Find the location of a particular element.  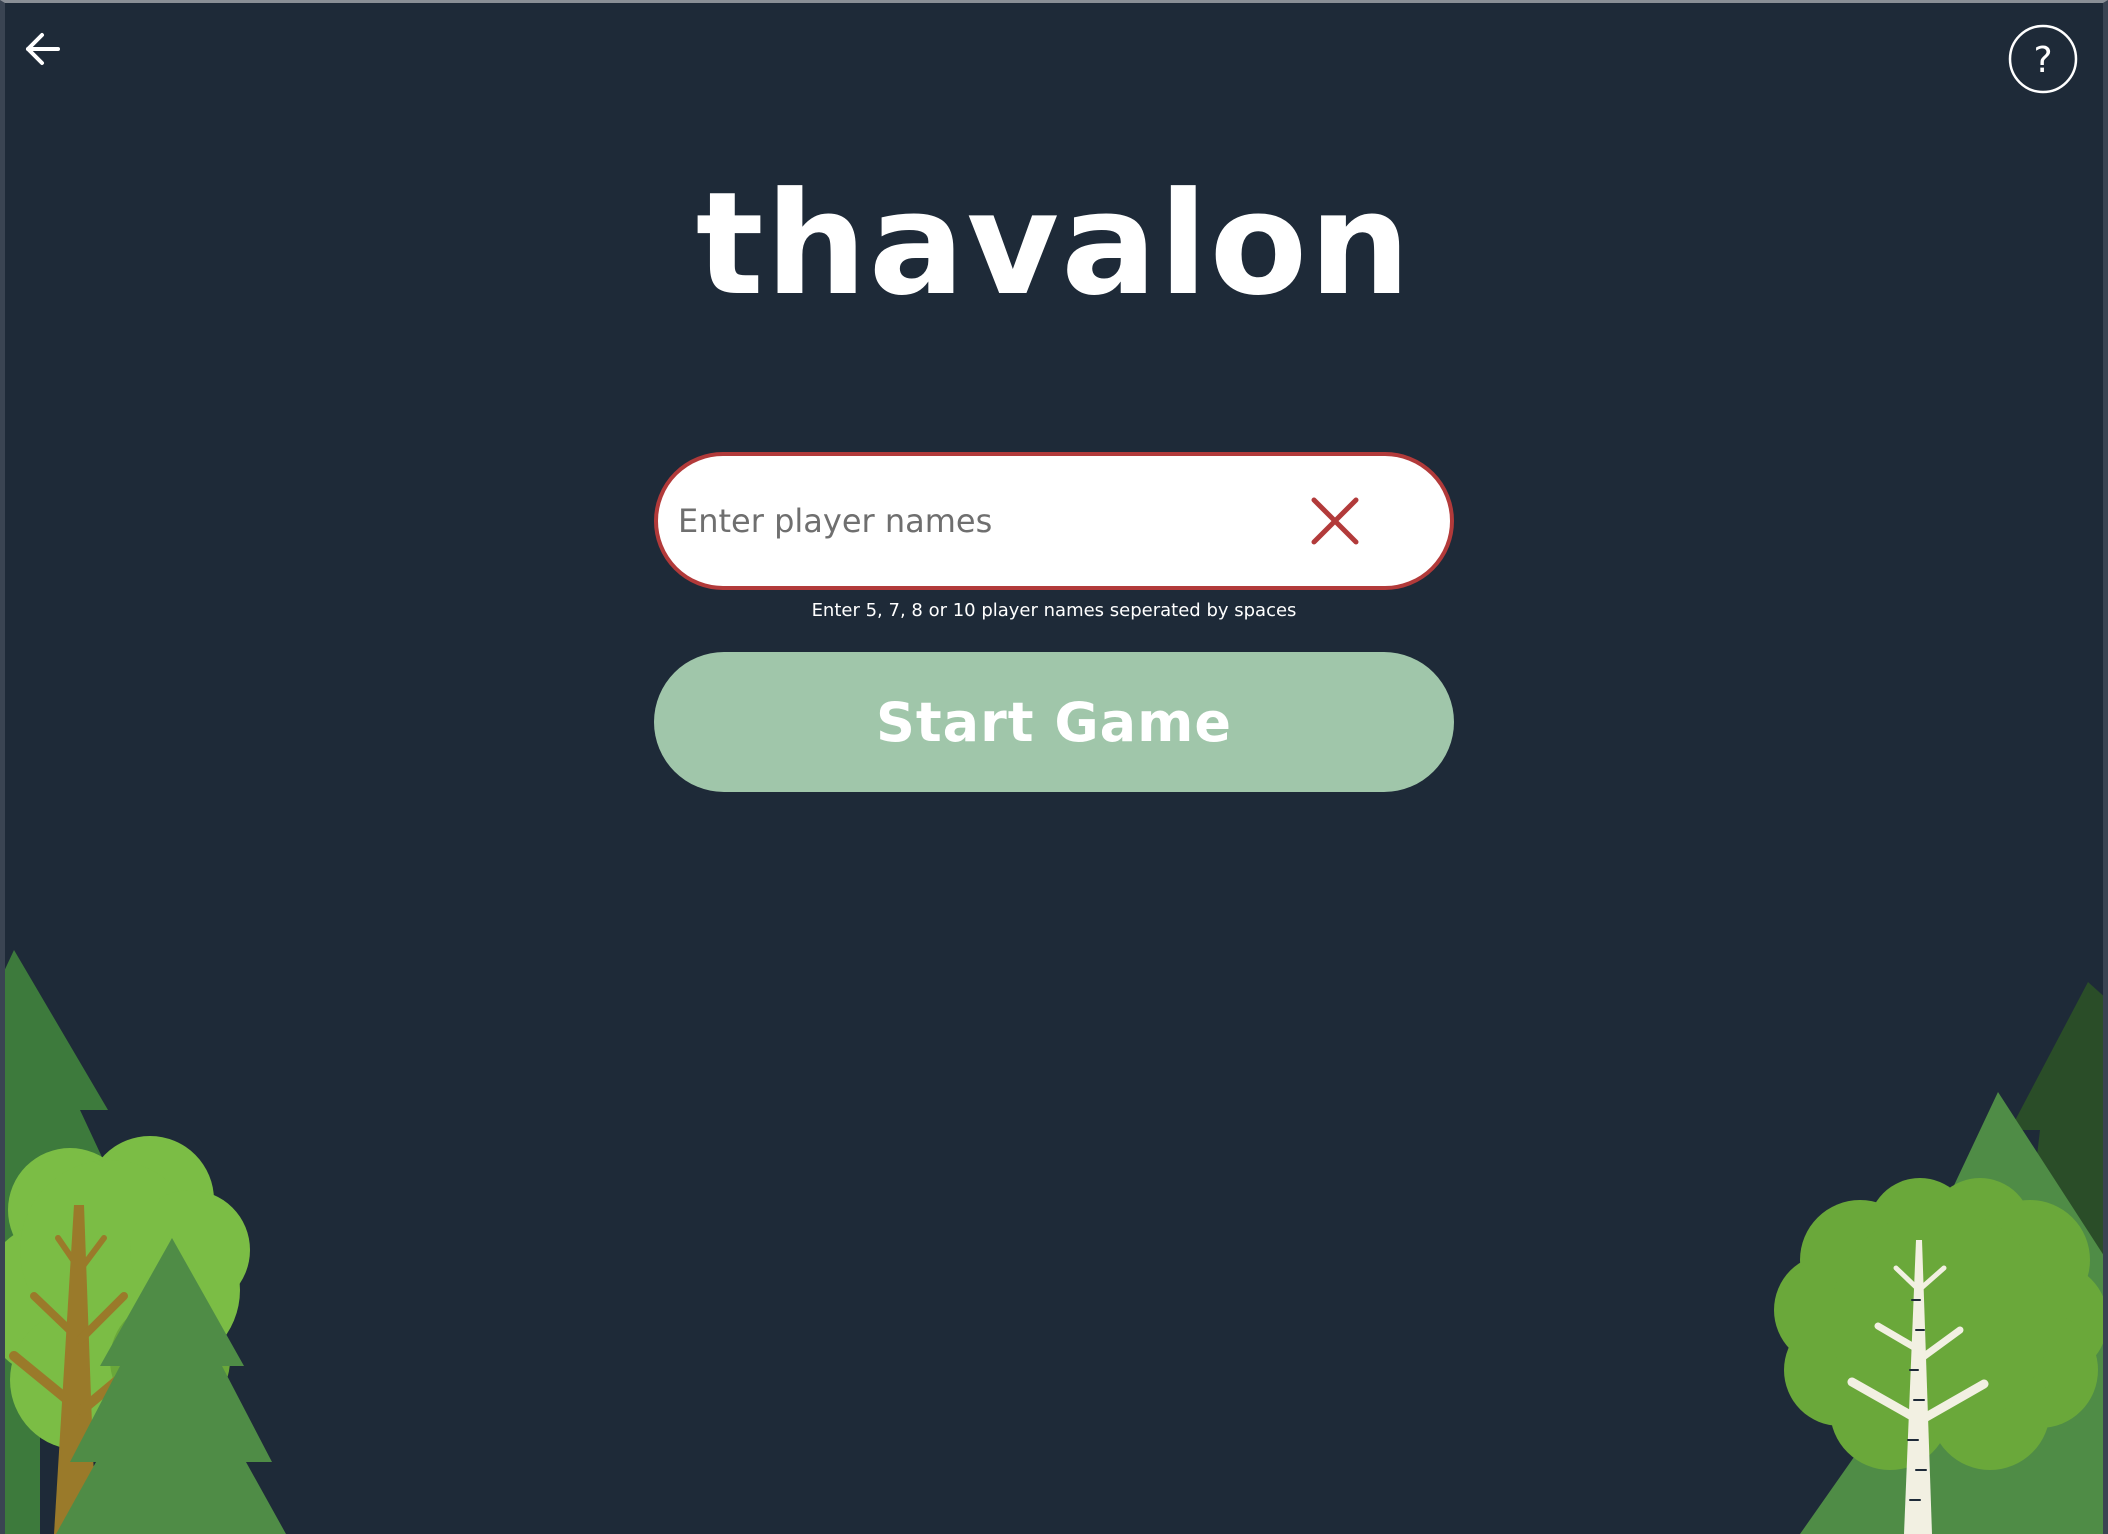

help-button: ? is located at coordinates (2043, 59).